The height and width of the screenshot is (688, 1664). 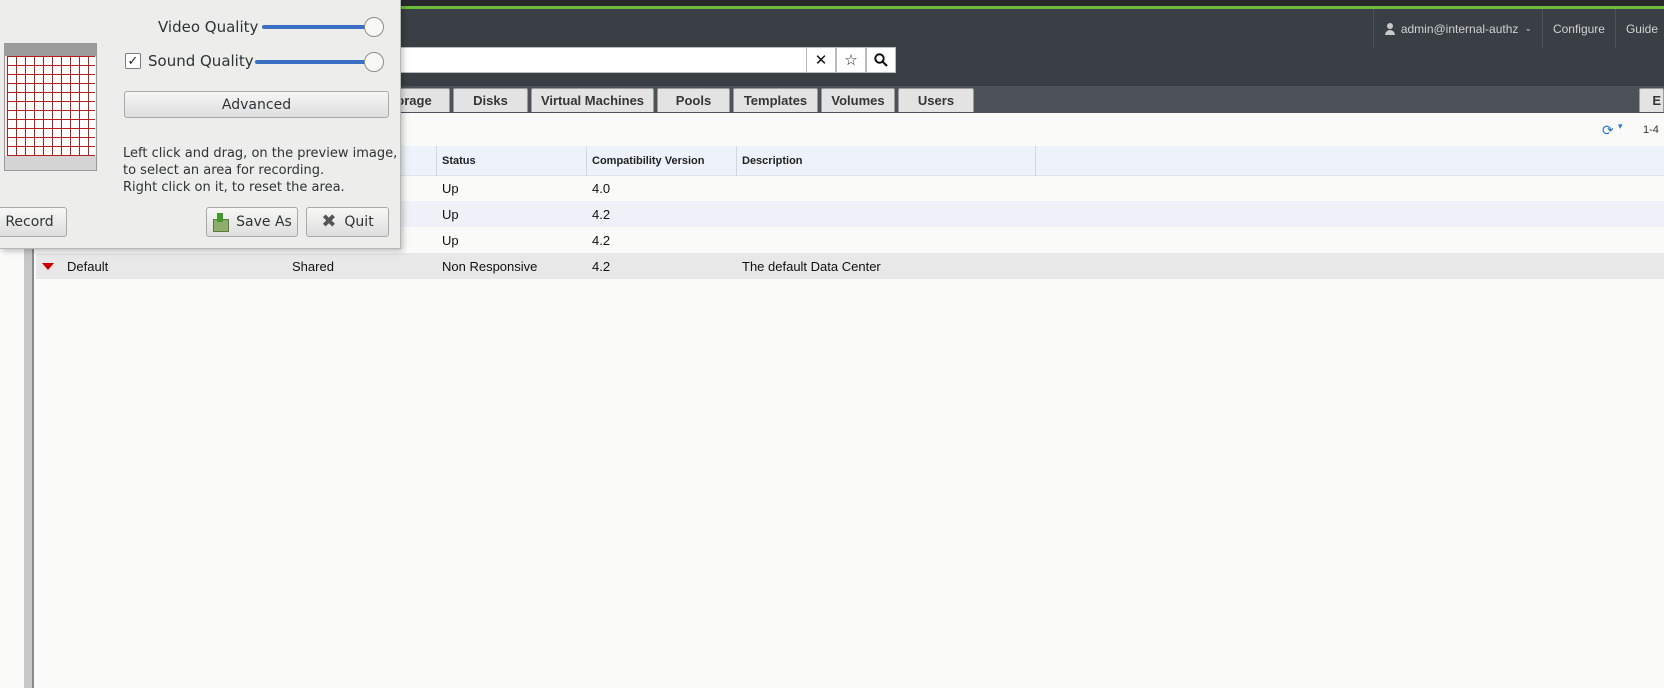 I want to click on save-as-label: Save As, so click(x=264, y=222).